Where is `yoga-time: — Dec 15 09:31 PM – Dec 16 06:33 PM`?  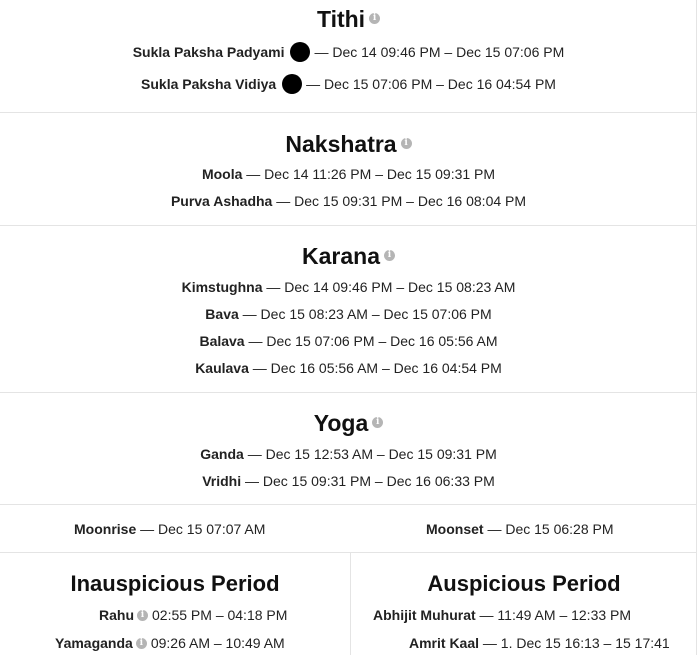
yoga-time: — Dec 15 09:31 PM – Dec 16 06:33 PM is located at coordinates (369, 481).